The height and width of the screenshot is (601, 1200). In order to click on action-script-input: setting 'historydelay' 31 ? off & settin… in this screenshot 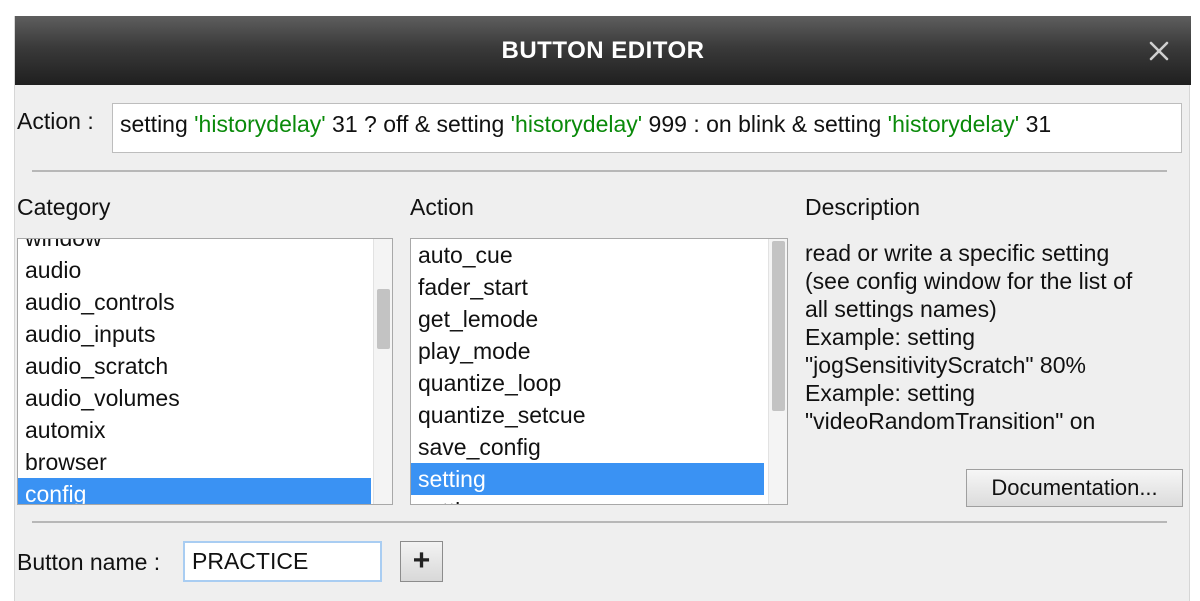, I will do `click(647, 128)`.